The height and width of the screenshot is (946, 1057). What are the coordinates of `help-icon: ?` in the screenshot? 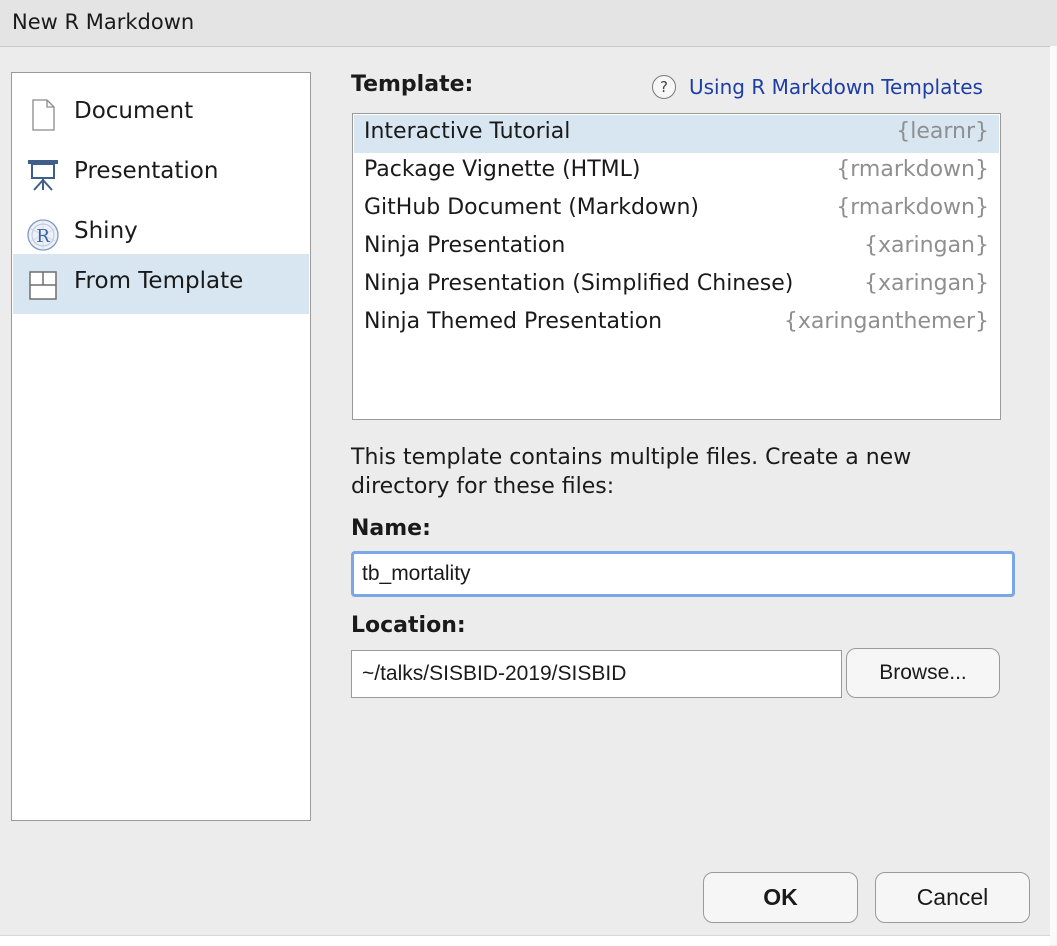 It's located at (664, 87).